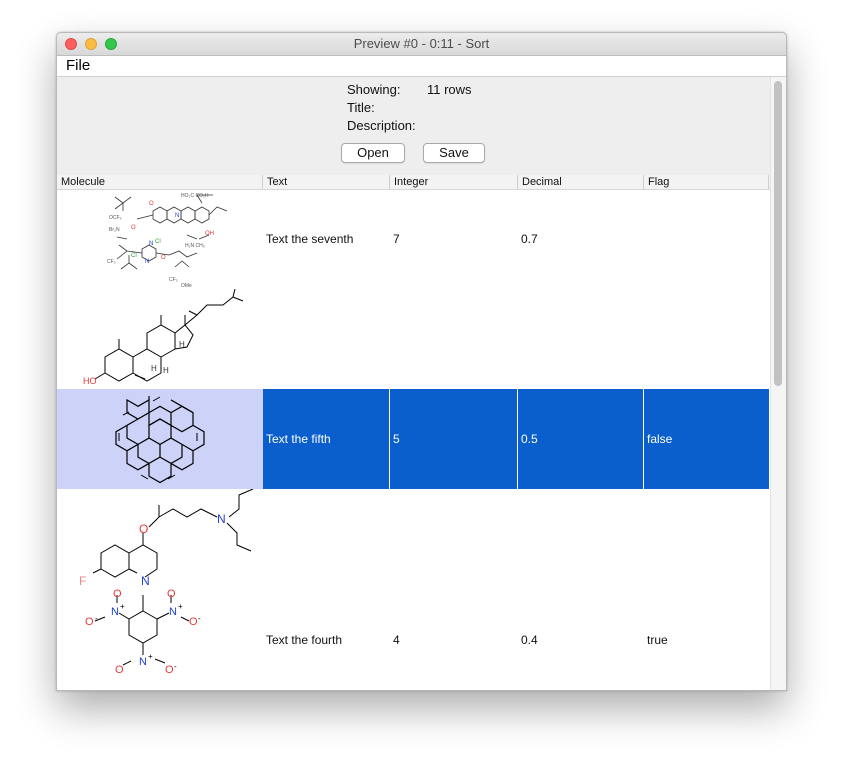  What do you see at coordinates (581, 439) in the screenshot?
I see `decimal-cell: 0.5` at bounding box center [581, 439].